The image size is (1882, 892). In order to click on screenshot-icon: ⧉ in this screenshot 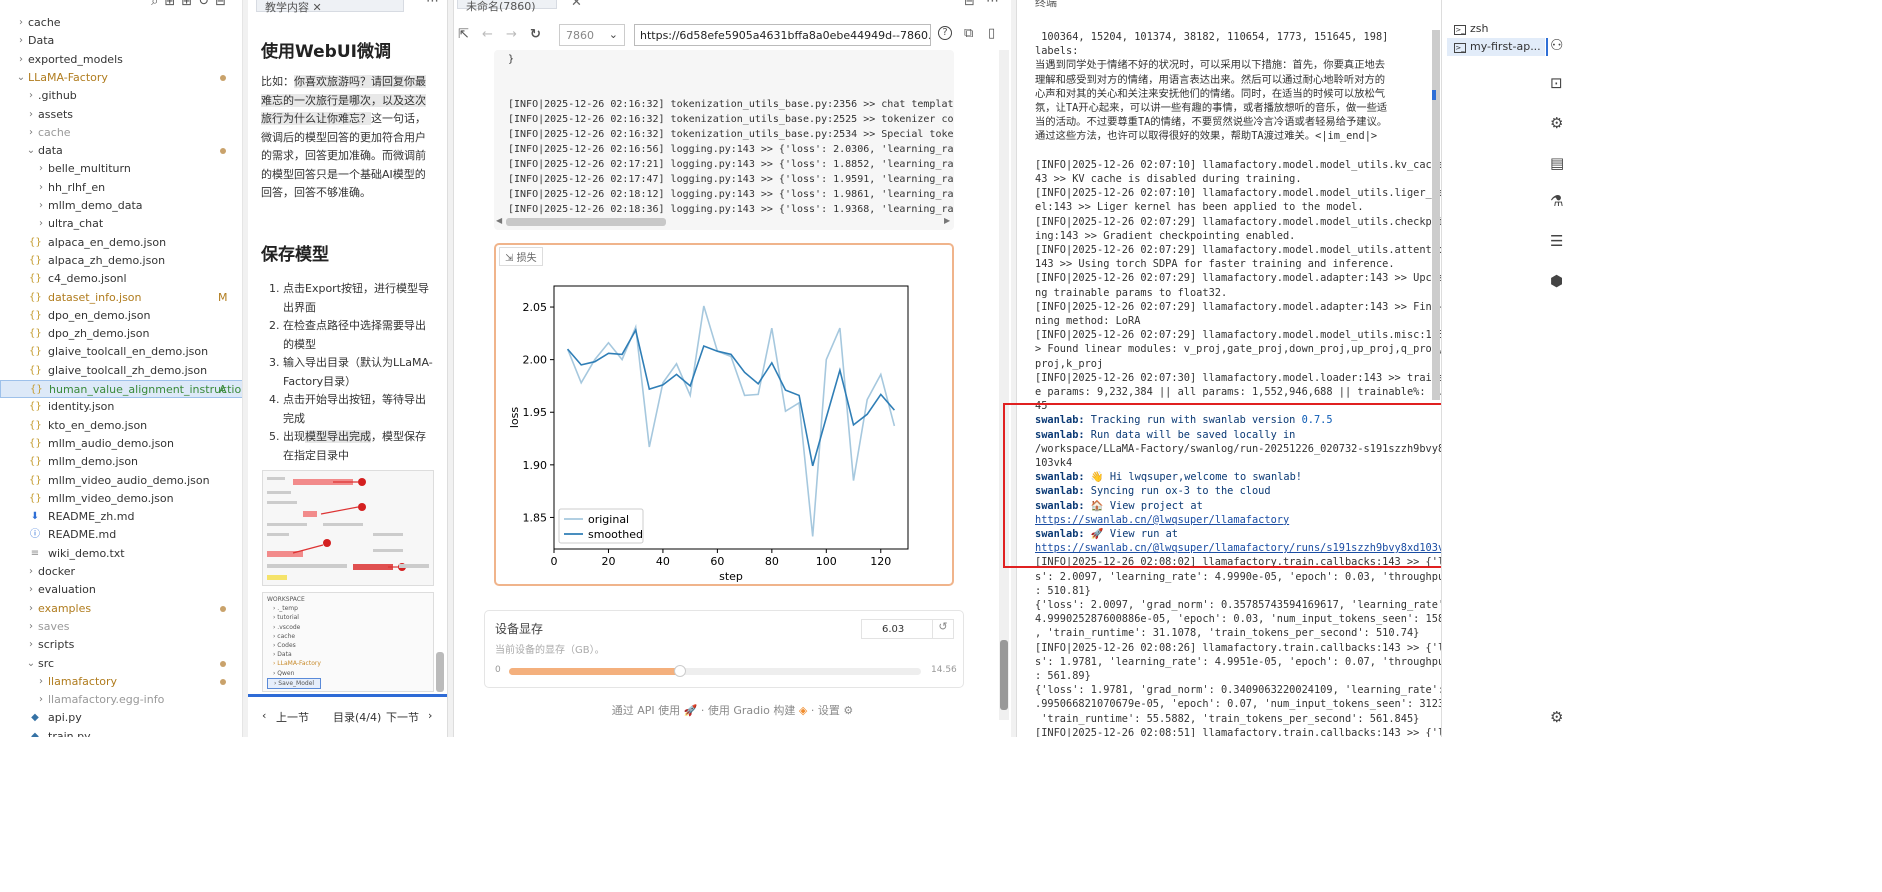, I will do `click(968, 33)`.